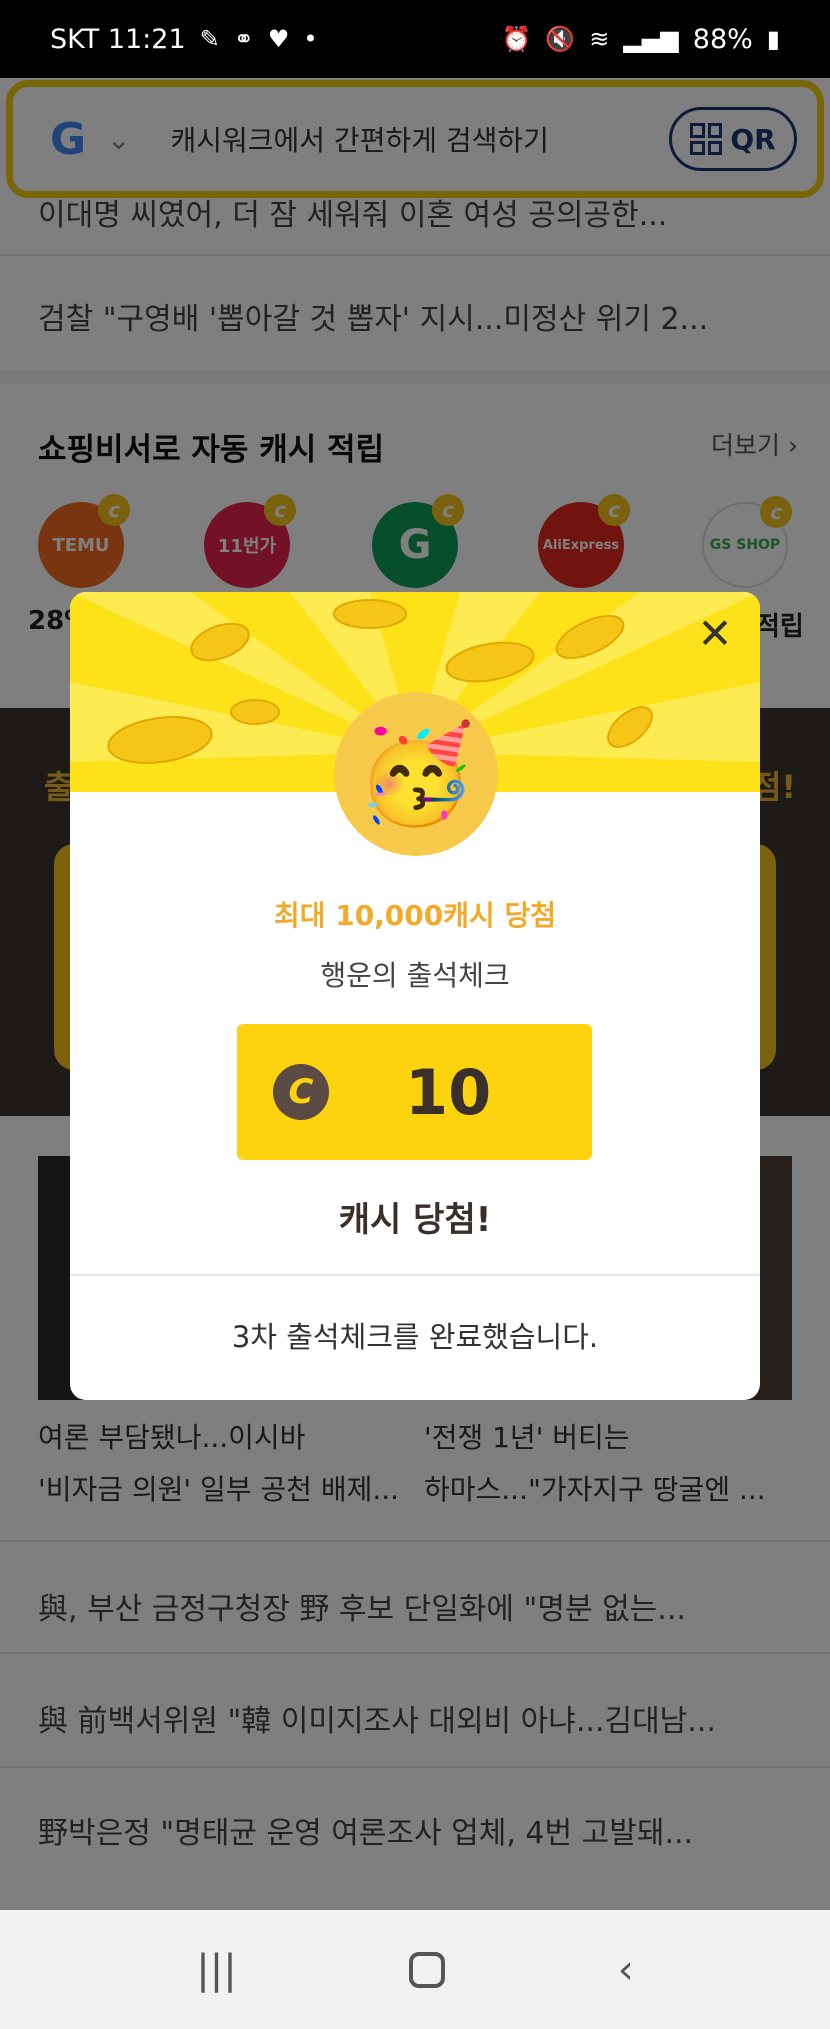 Image resolution: width=830 pixels, height=2029 pixels. Describe the element at coordinates (278, 39) in the screenshot. I see `heart-icon: ♥` at that location.